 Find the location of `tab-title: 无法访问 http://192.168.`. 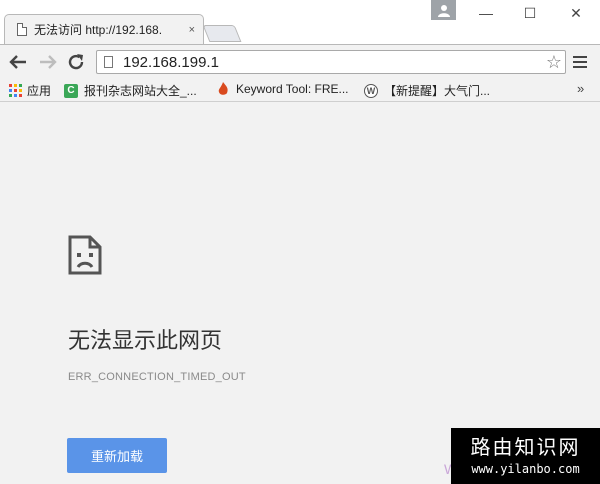

tab-title: 无法访问 http://192.168. is located at coordinates (98, 30).